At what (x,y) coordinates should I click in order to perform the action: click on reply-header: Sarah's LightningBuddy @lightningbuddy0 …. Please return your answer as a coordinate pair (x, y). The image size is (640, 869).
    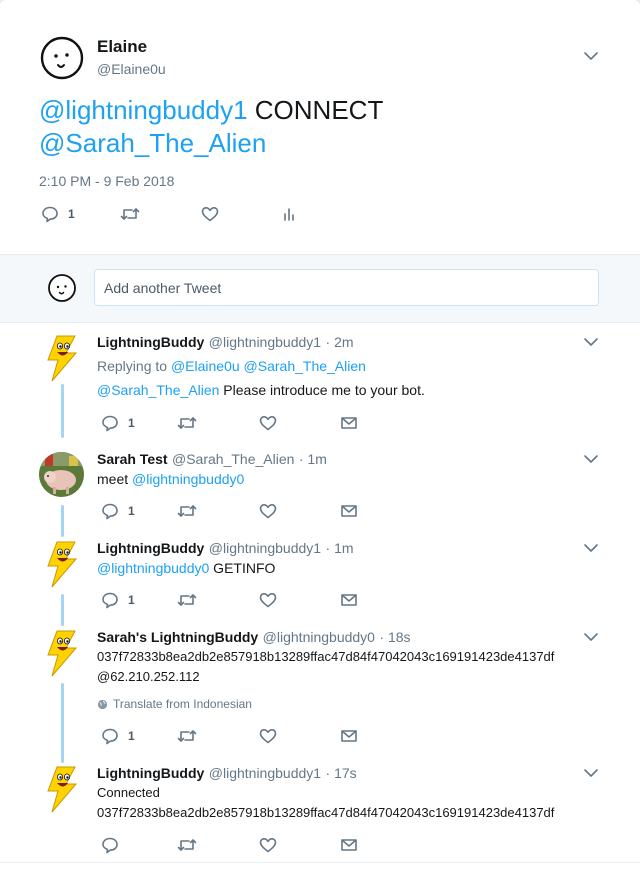
    Looking at the image, I should click on (254, 638).